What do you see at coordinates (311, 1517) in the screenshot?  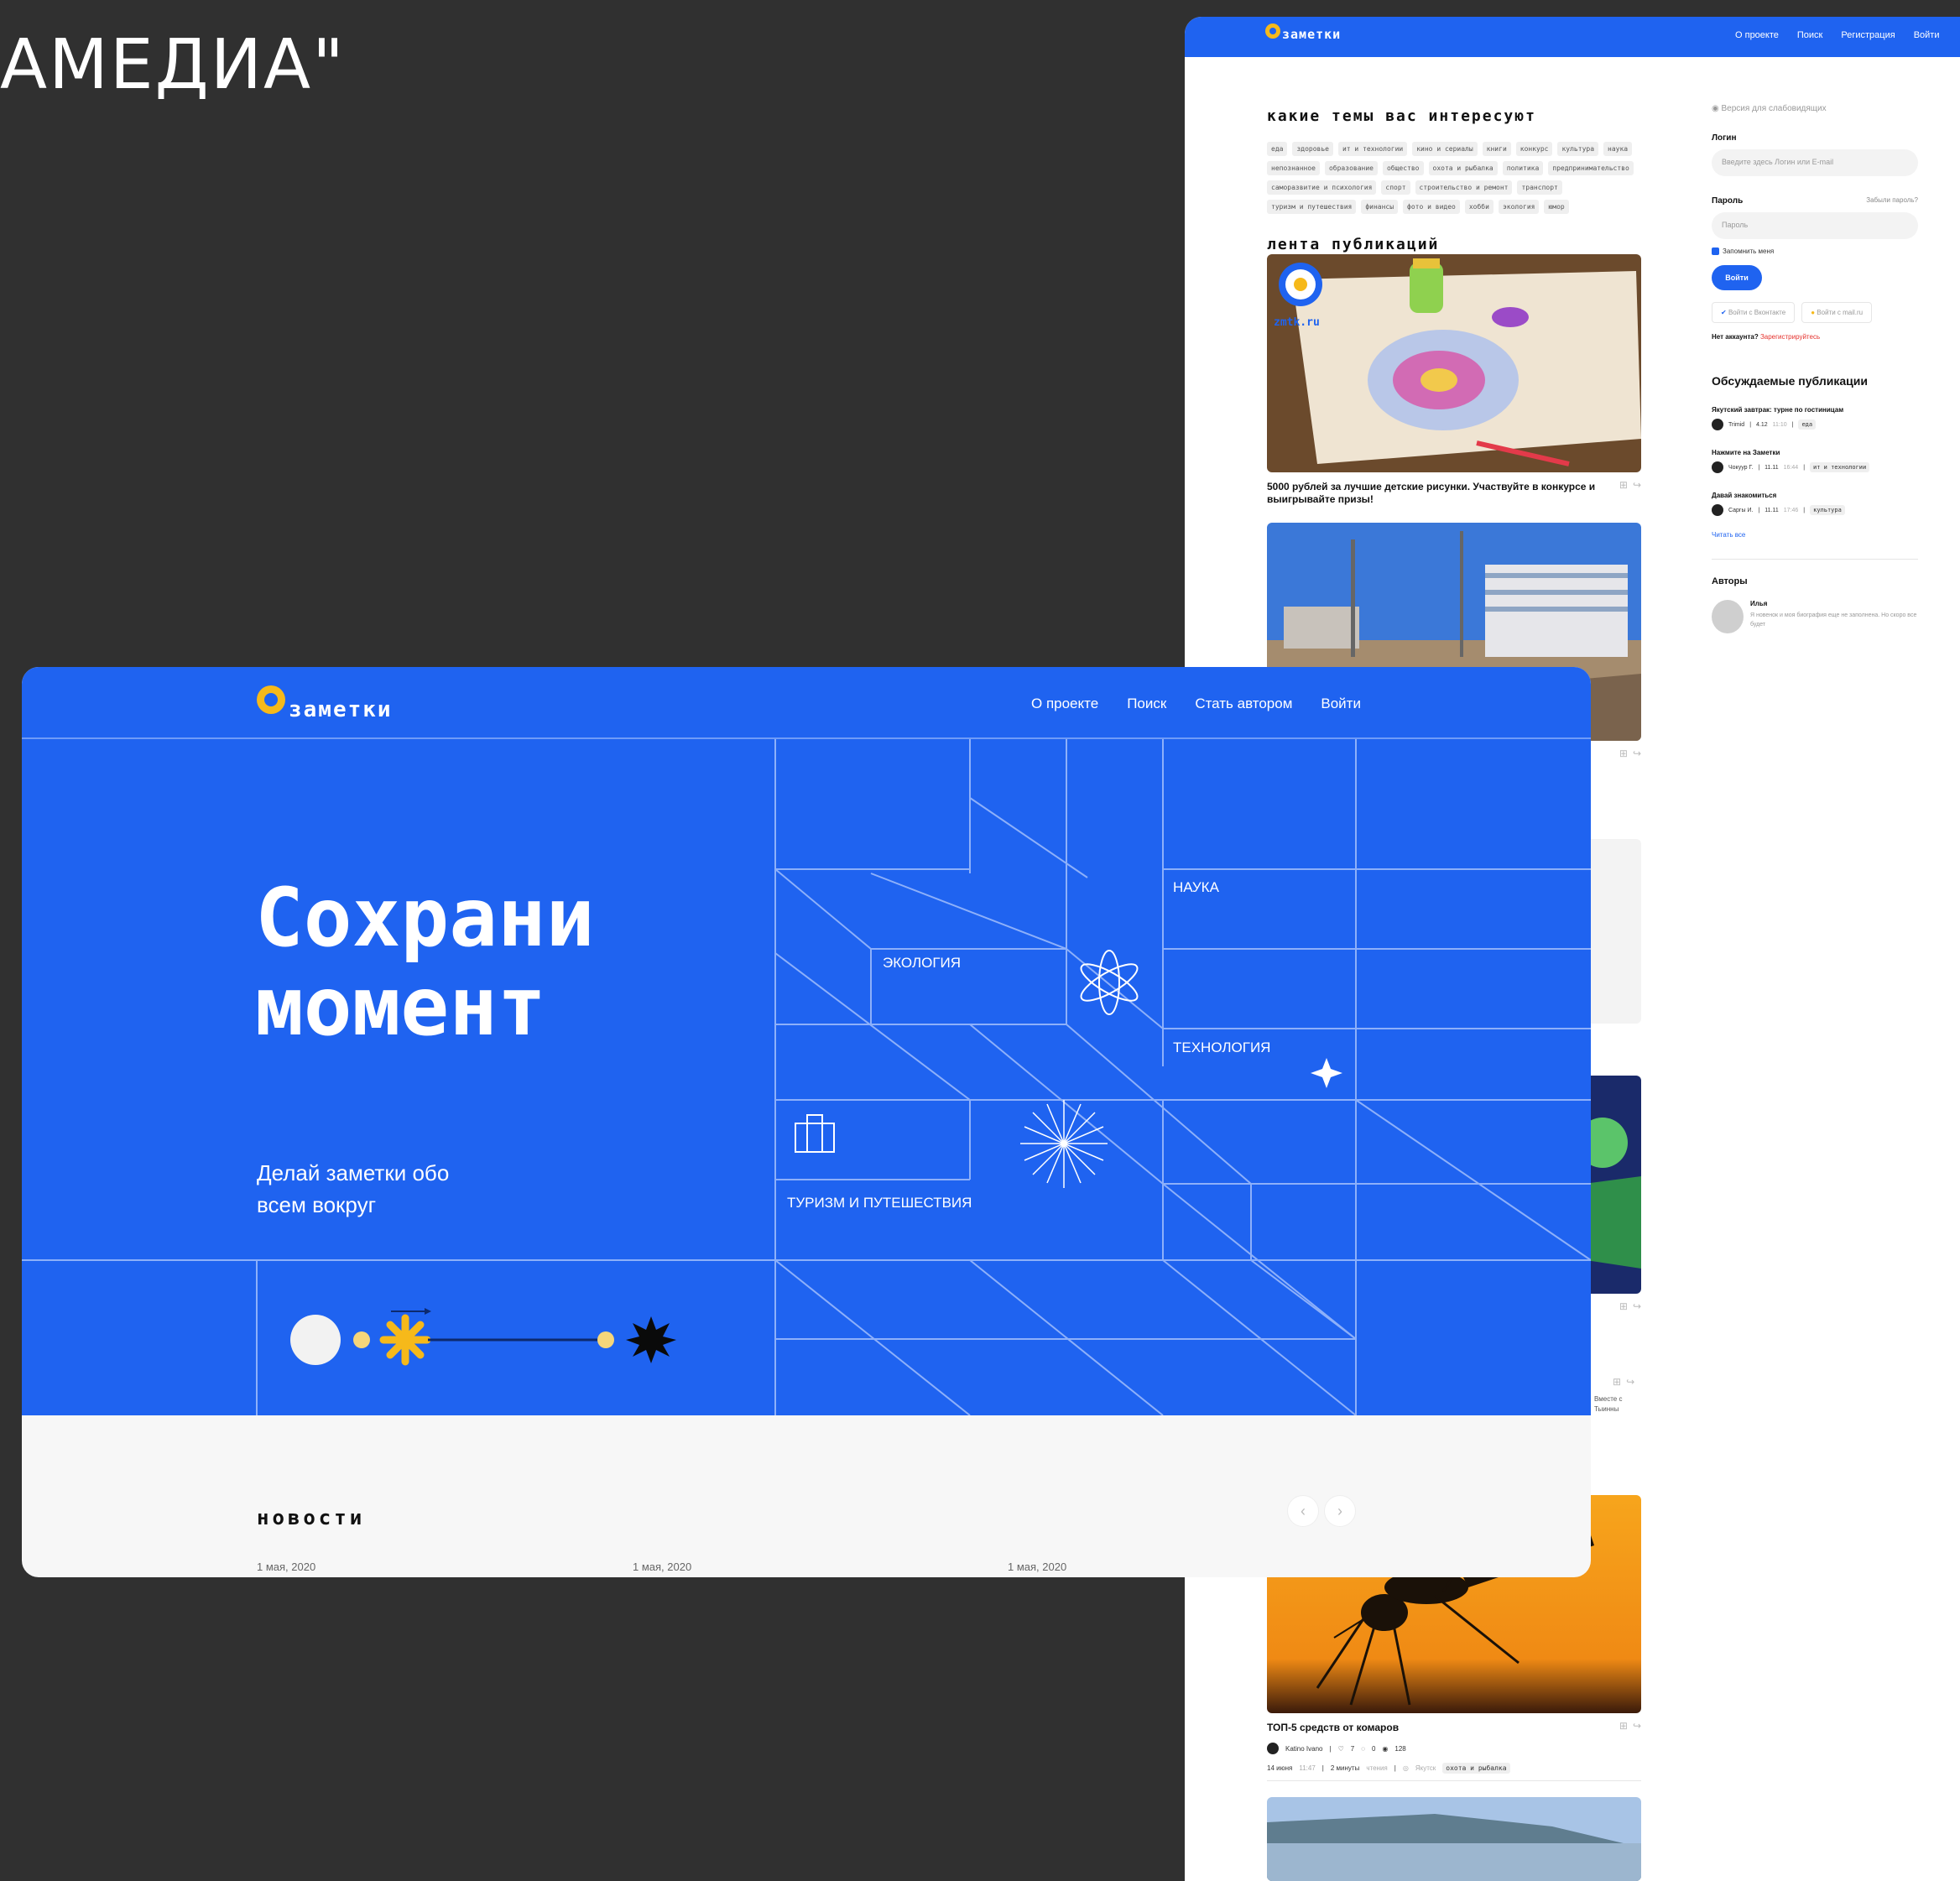 I see `news-title: новости` at bounding box center [311, 1517].